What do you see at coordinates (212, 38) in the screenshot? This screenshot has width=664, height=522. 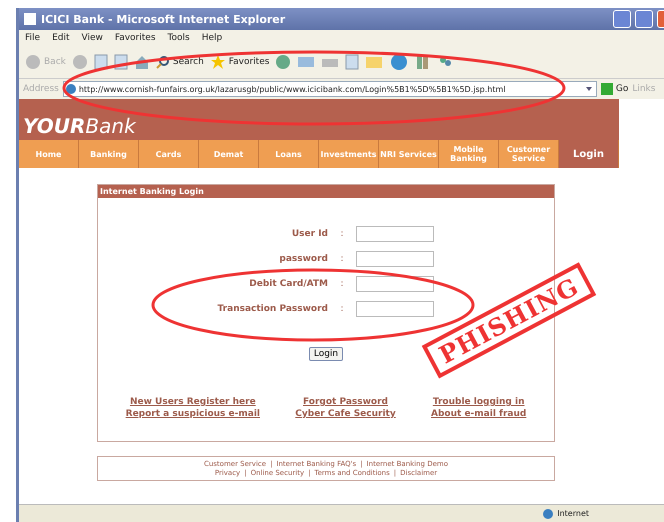 I see `menu-item: Help` at bounding box center [212, 38].